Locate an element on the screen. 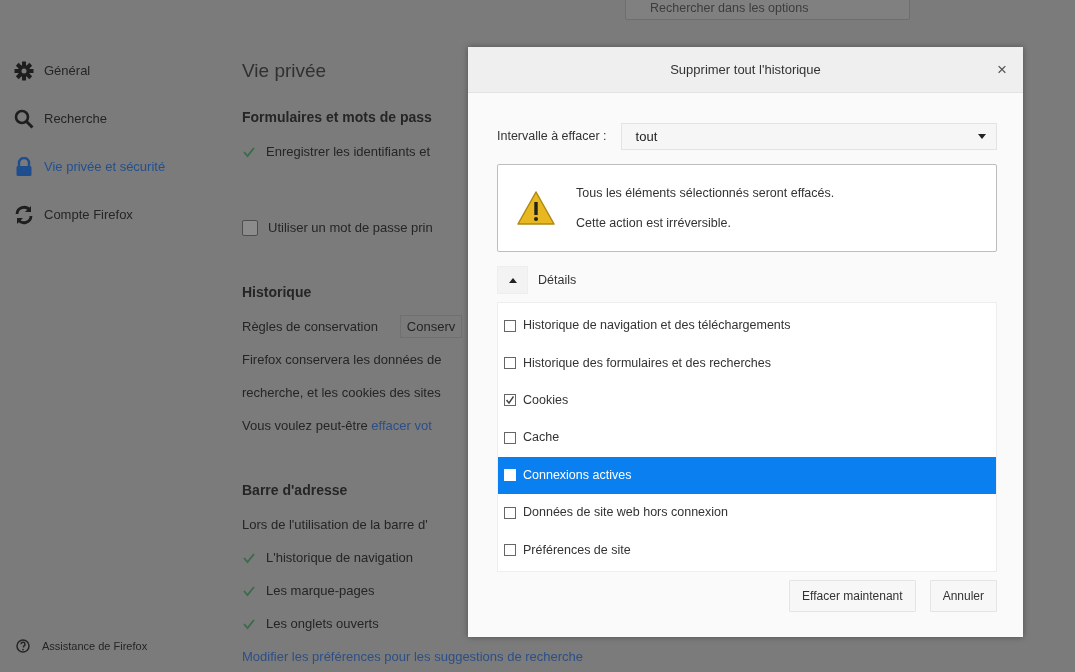 This screenshot has height=672, width=1075. lock-icon is located at coordinates (24, 167).